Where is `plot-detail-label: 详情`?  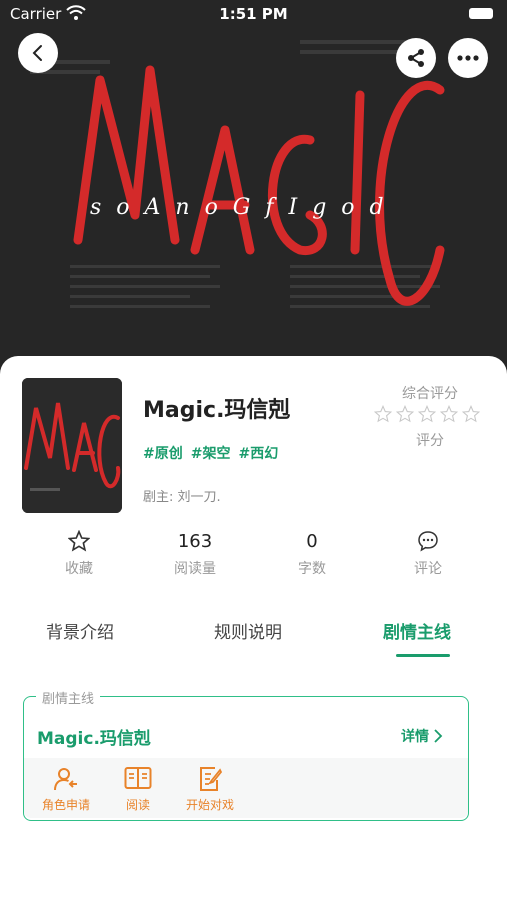 plot-detail-label: 详情 is located at coordinates (415, 737).